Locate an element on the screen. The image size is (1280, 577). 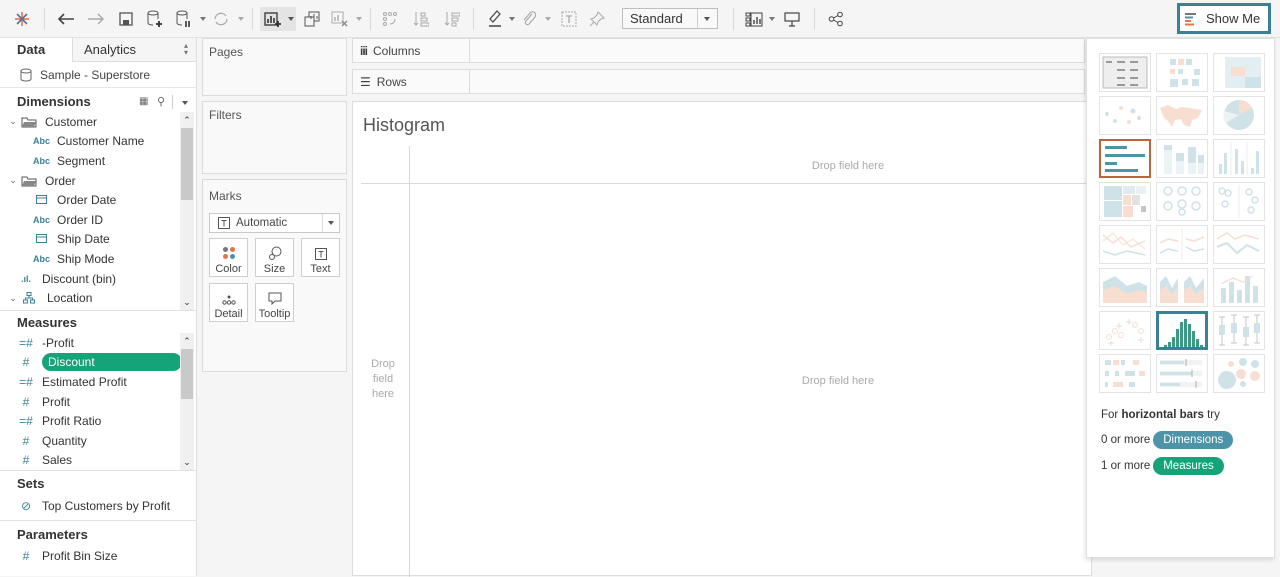
chart-type-discrete-lines is located at coordinates (1182, 244).